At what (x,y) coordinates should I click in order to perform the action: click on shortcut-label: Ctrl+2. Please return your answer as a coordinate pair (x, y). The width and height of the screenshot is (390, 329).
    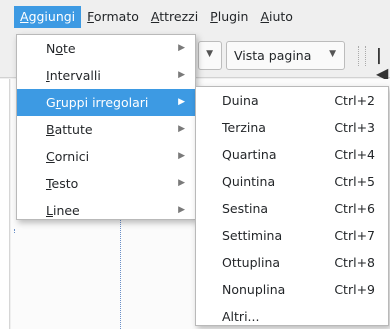
    Looking at the image, I should click on (354, 100).